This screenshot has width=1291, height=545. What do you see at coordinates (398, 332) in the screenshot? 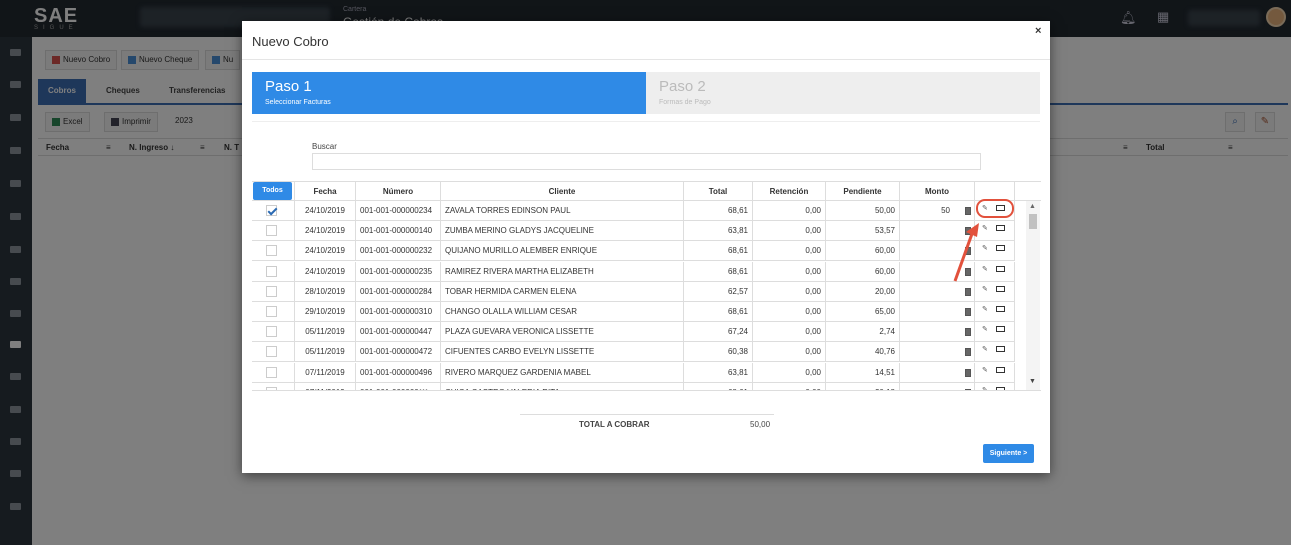
I see `cell-numero: 001-001-000000447` at bounding box center [398, 332].